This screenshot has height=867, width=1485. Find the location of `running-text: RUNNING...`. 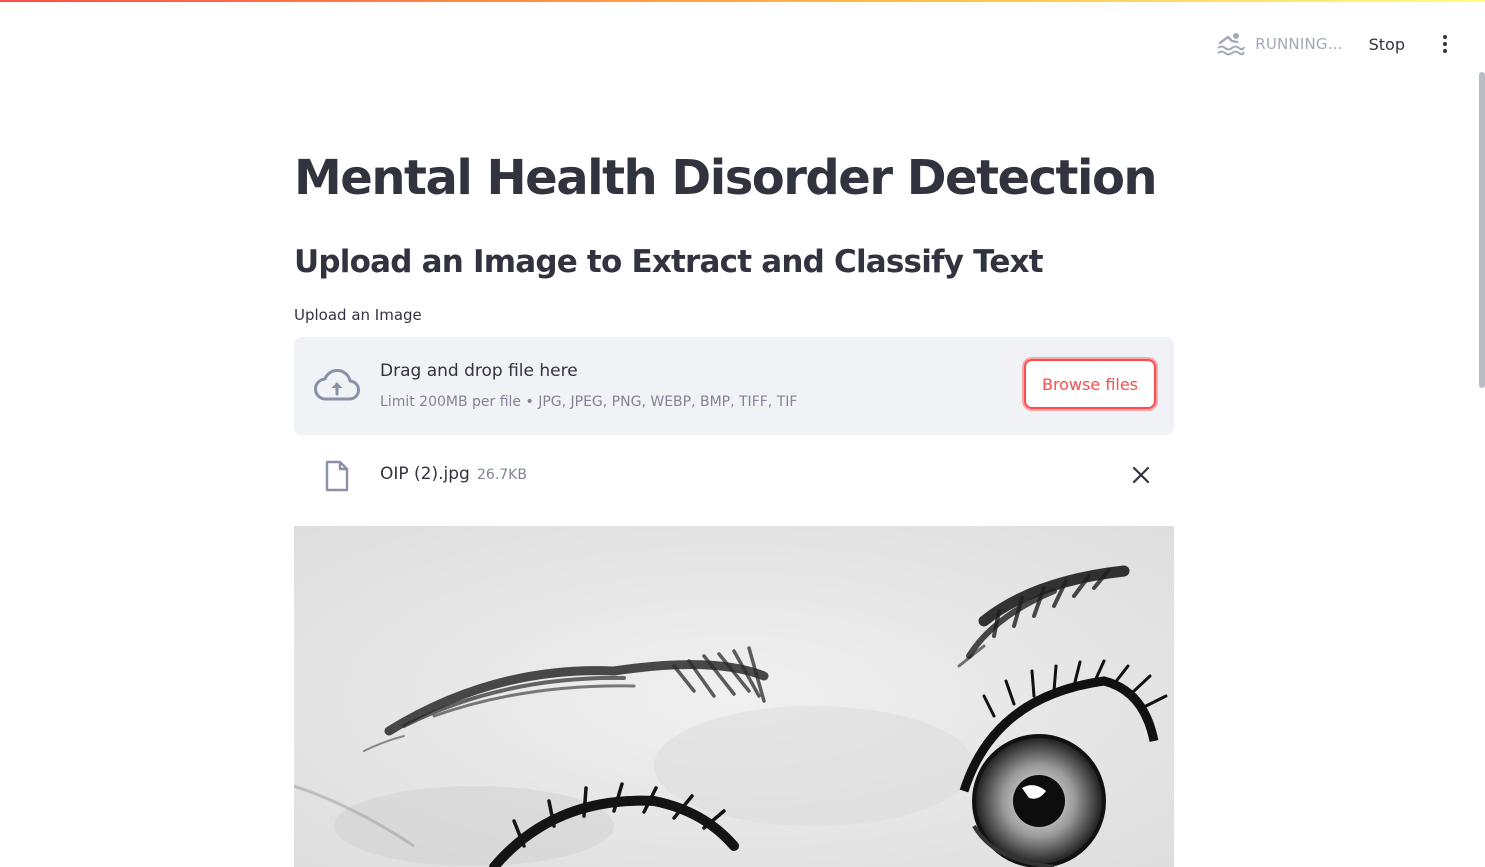

running-text: RUNNING... is located at coordinates (1299, 44).